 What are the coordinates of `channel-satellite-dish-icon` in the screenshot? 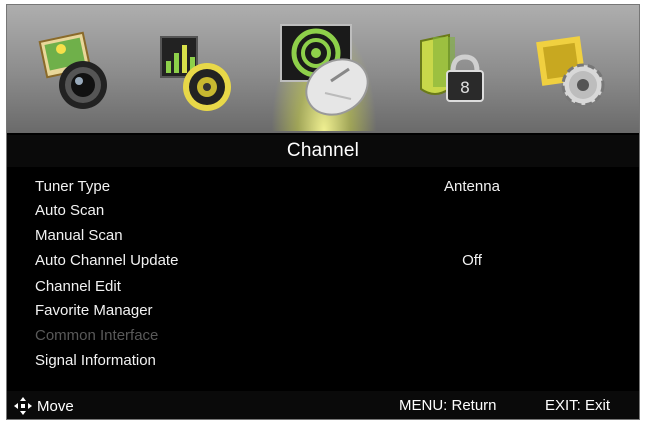 It's located at (324, 75).